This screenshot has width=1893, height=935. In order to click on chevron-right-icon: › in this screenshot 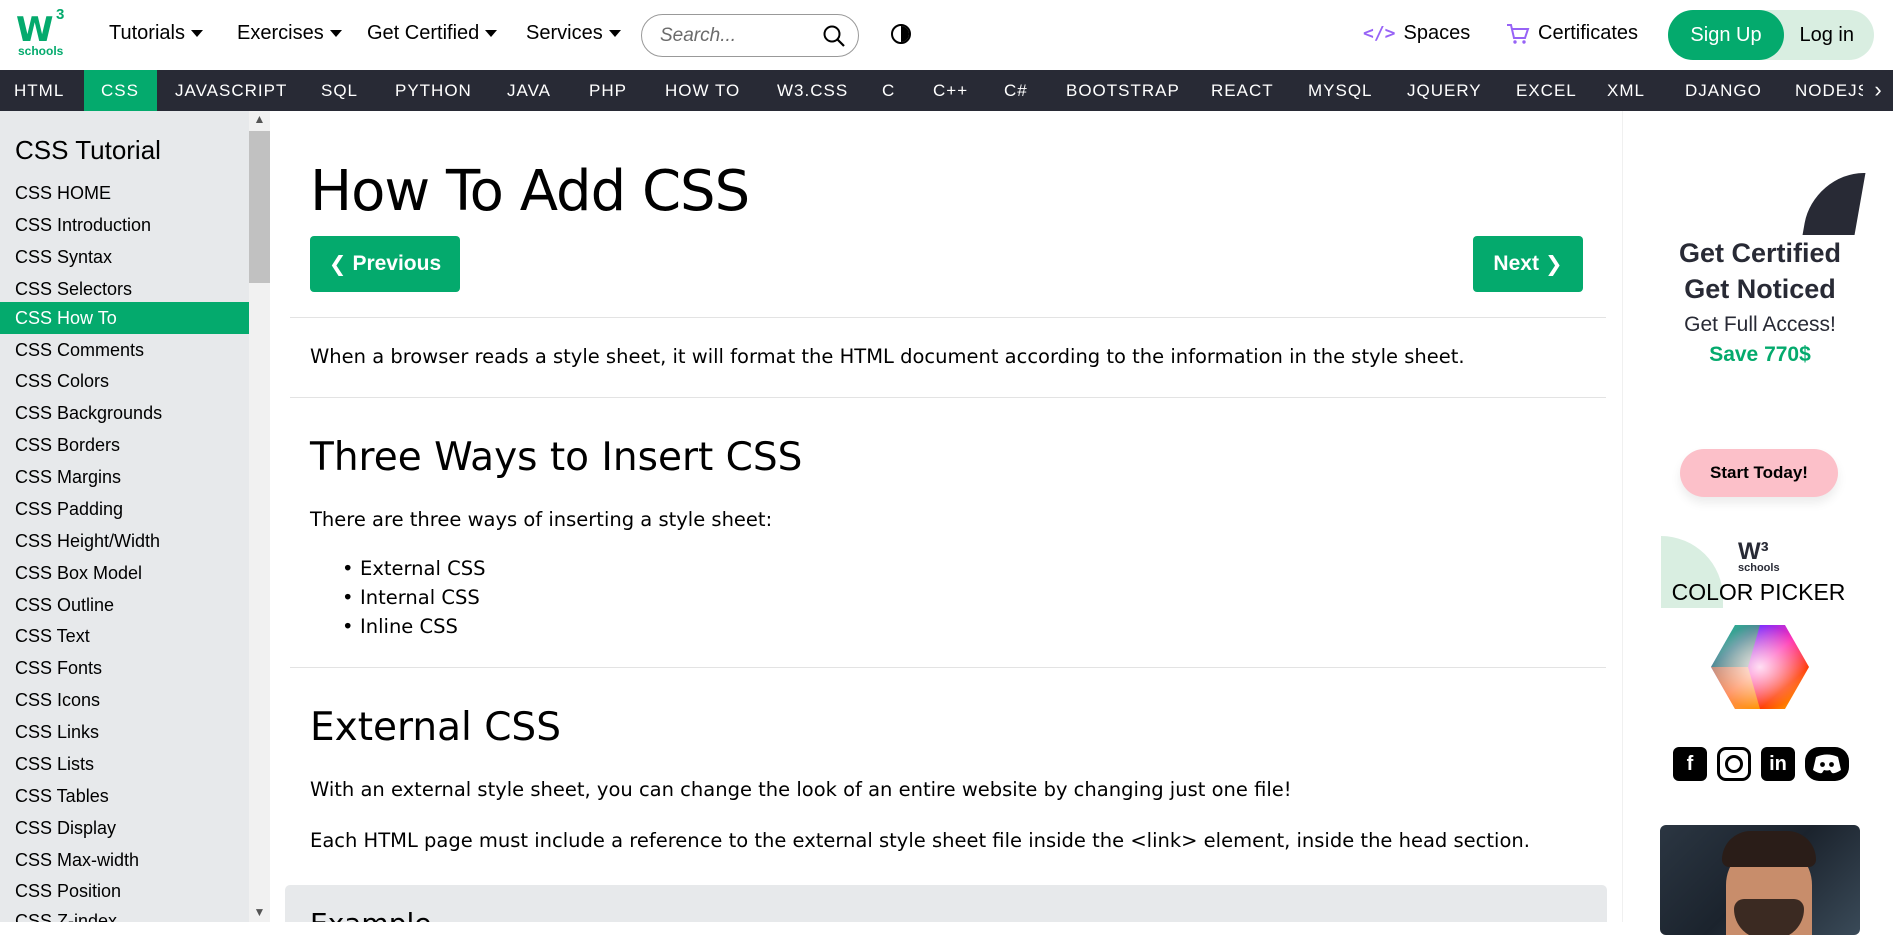, I will do `click(1878, 90)`.